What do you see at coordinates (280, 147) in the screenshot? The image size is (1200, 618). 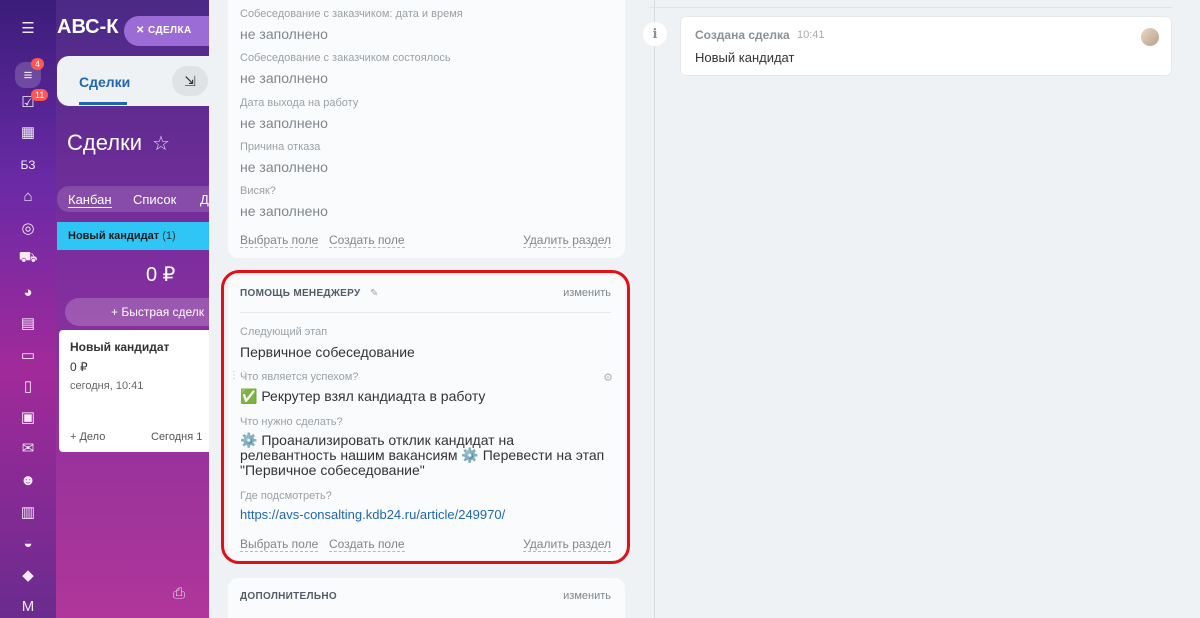 I see `field-label: Причина отказа` at bounding box center [280, 147].